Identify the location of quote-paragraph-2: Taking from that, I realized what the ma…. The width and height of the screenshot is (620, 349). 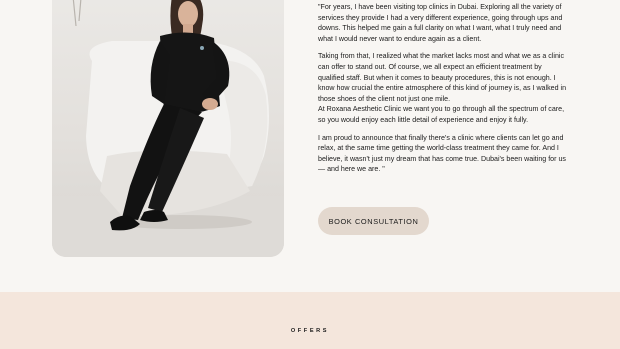
(444, 77).